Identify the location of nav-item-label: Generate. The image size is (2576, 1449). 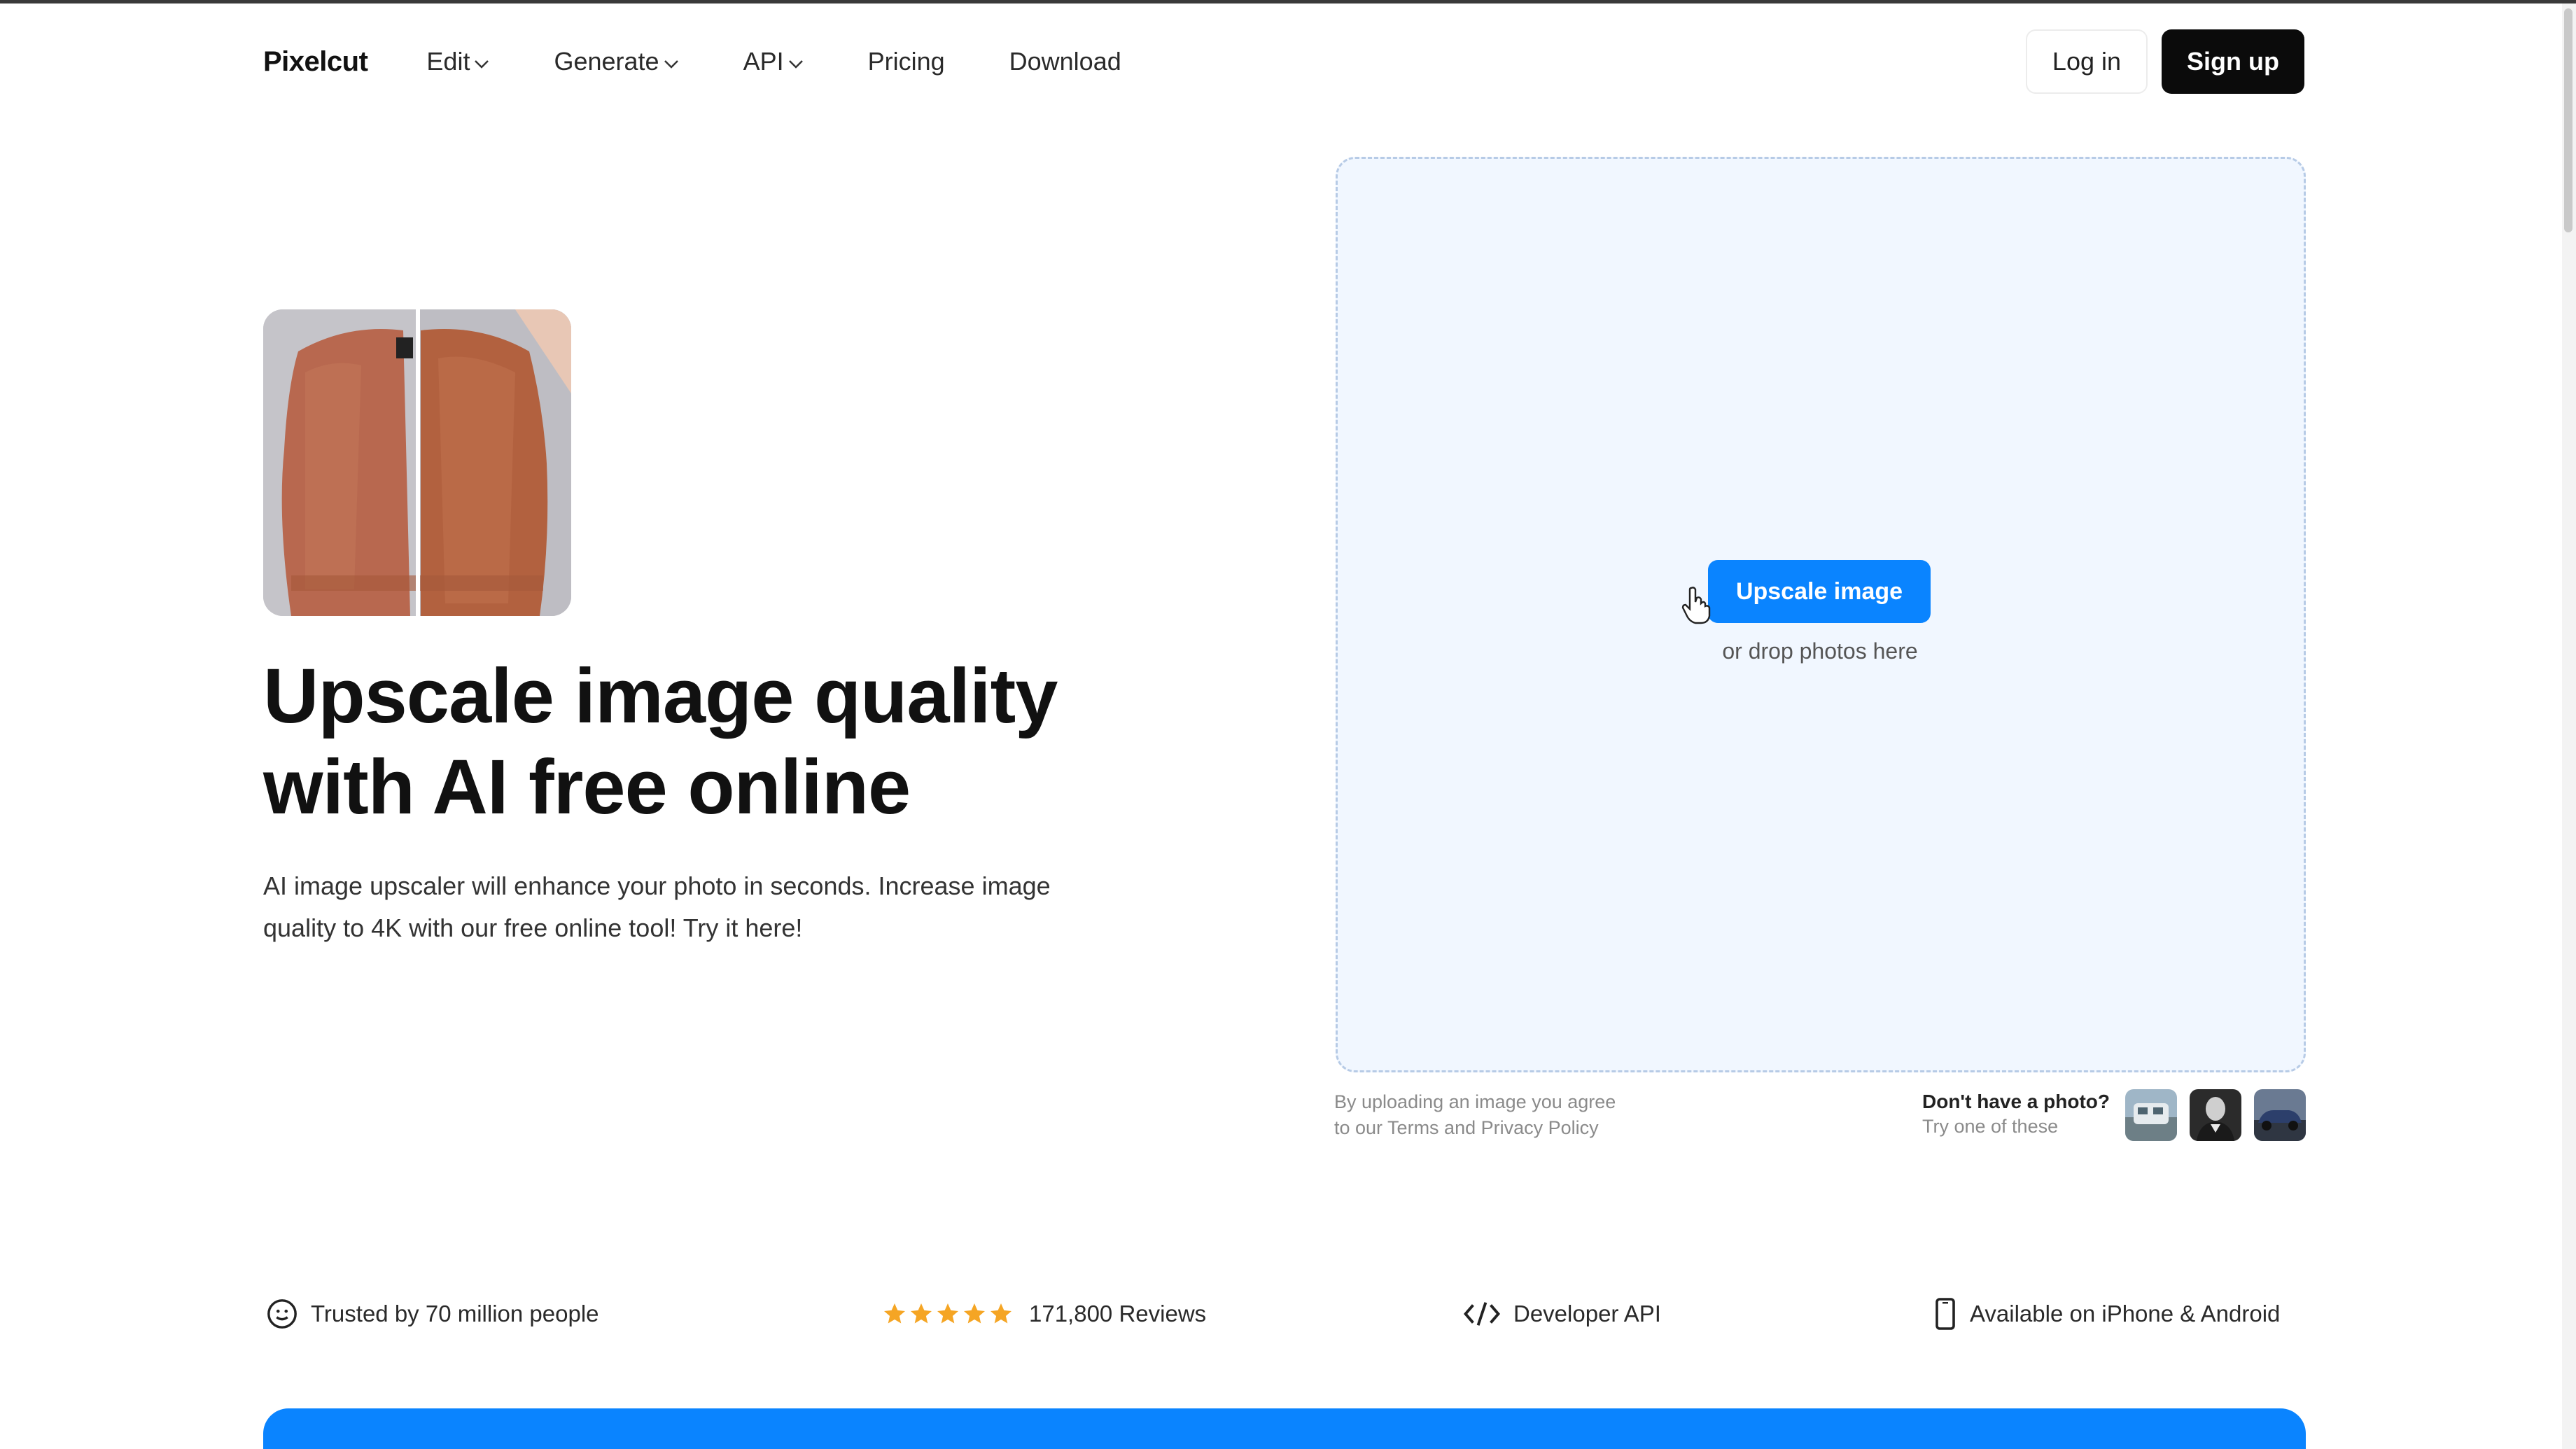
(606, 61).